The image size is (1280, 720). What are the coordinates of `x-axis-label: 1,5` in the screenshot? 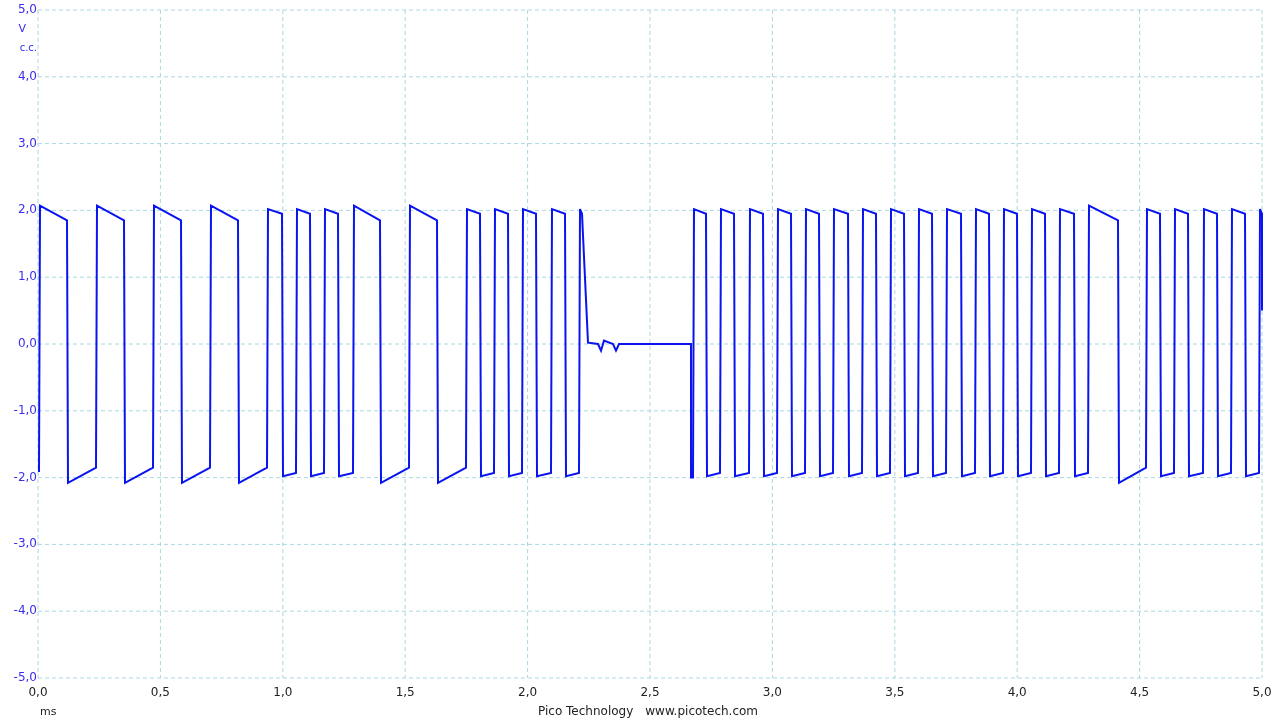 It's located at (405, 692).